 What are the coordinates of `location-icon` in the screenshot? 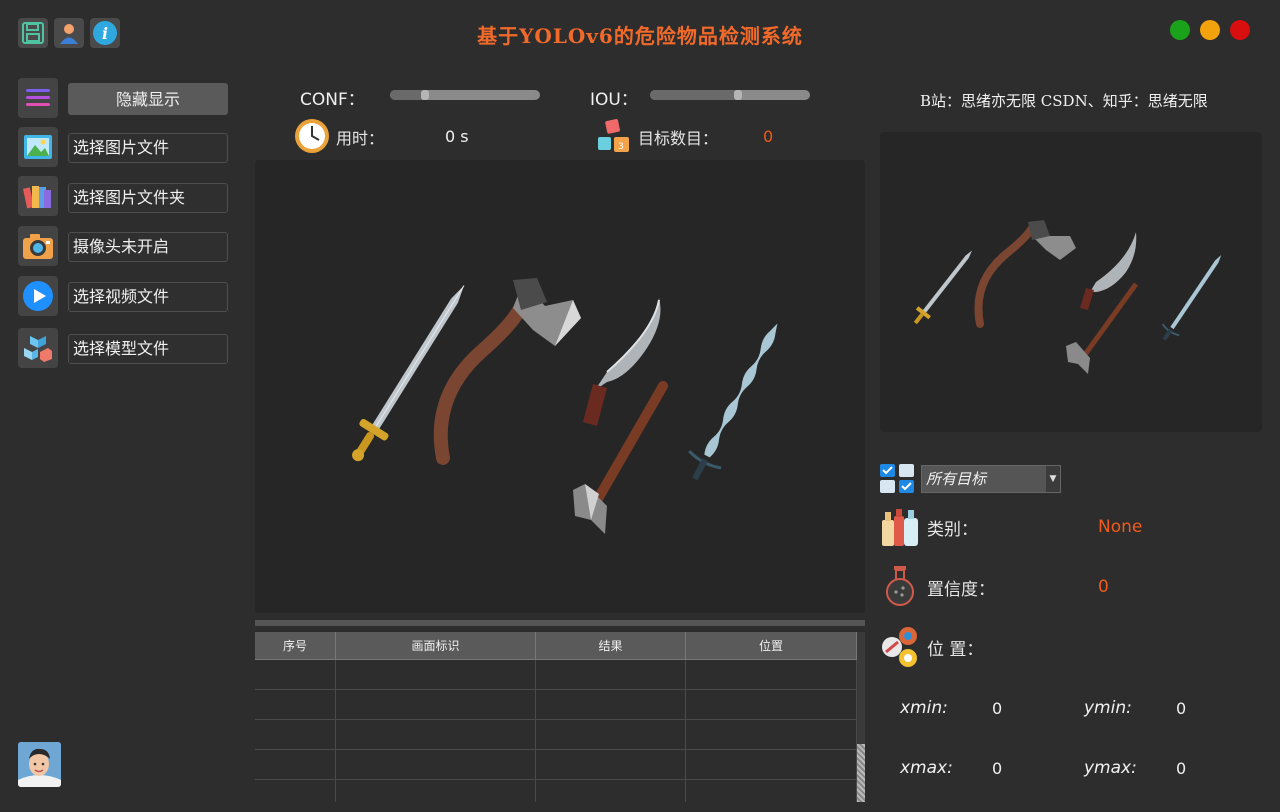 It's located at (900, 649).